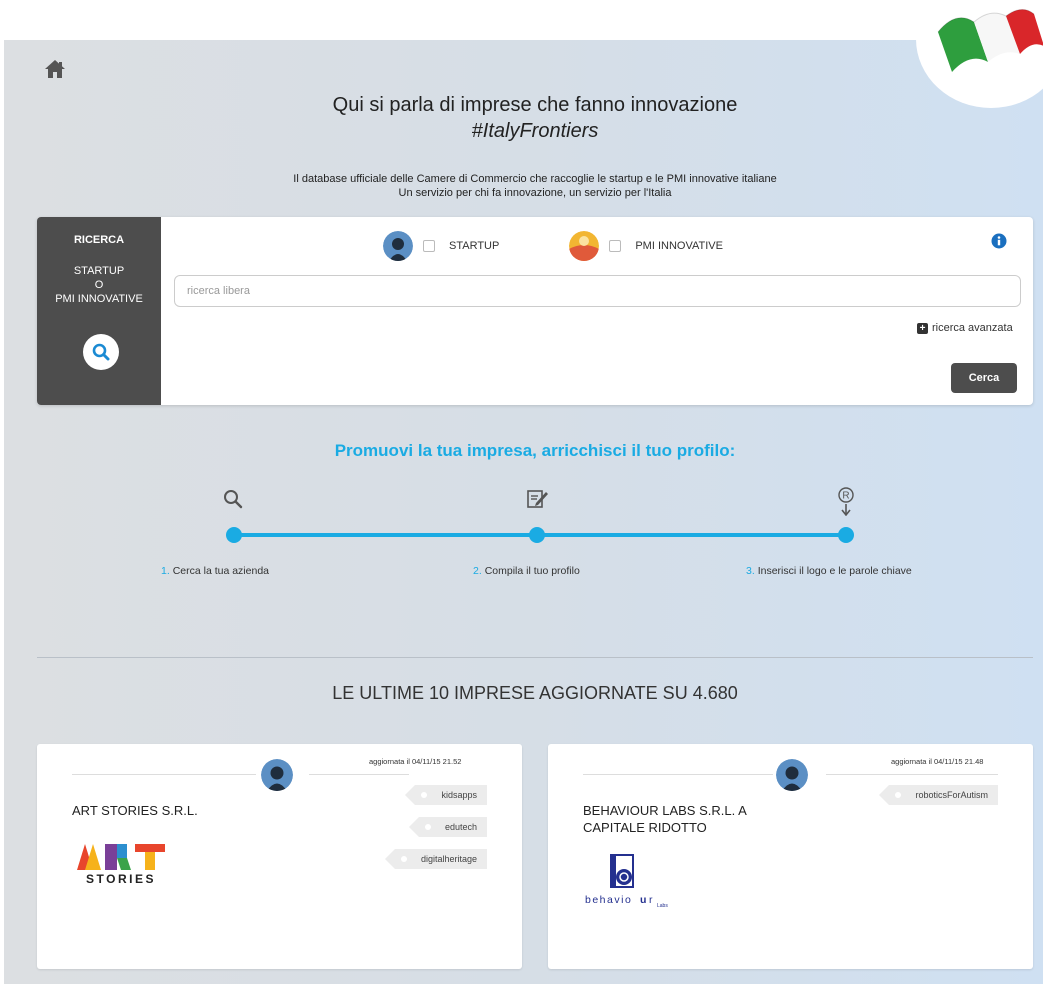  I want to click on registered-icon: R, so click(846, 501).